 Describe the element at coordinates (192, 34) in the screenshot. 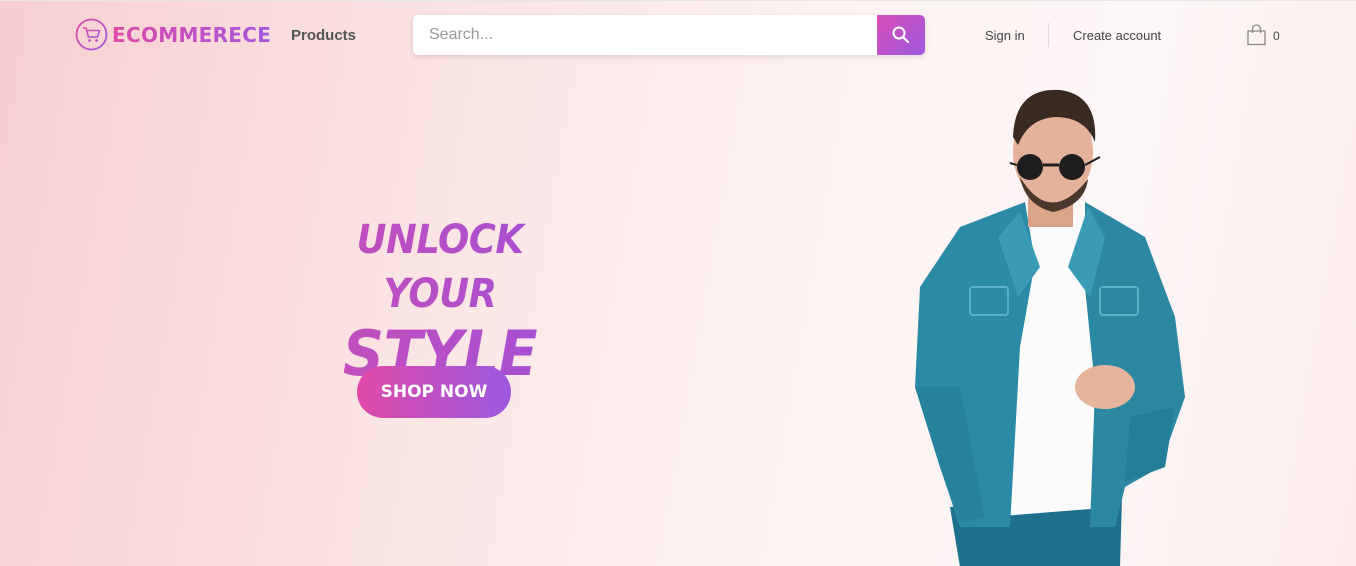

I see `brand-name: ECOMMERECE` at that location.